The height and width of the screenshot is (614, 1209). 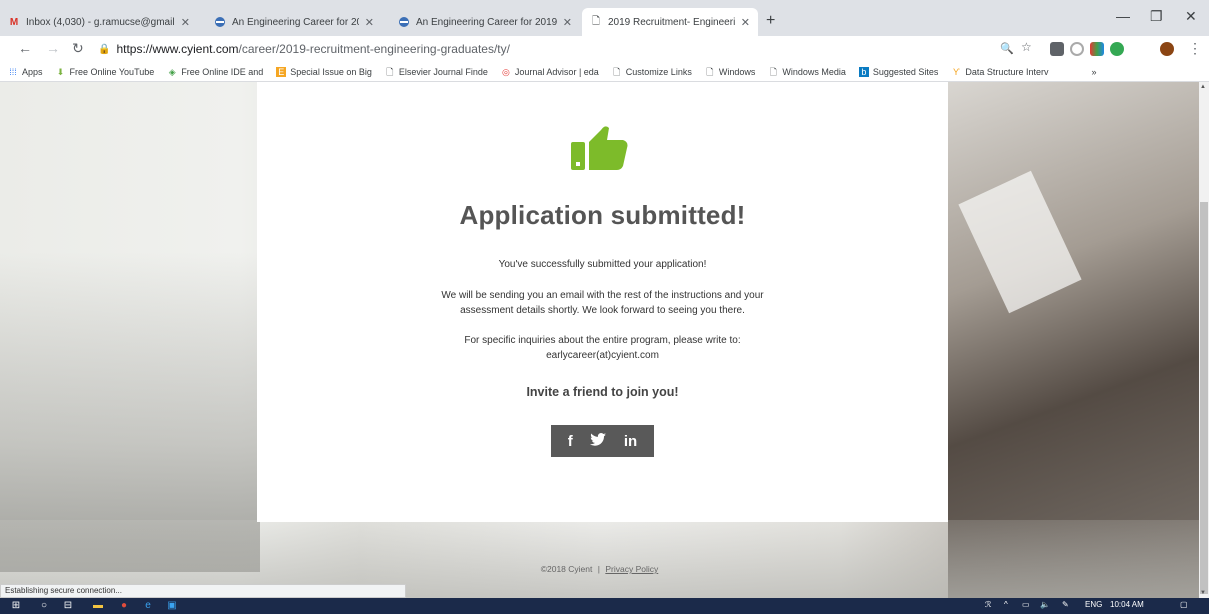 I want to click on bing-icon: b, so click(x=863, y=71).